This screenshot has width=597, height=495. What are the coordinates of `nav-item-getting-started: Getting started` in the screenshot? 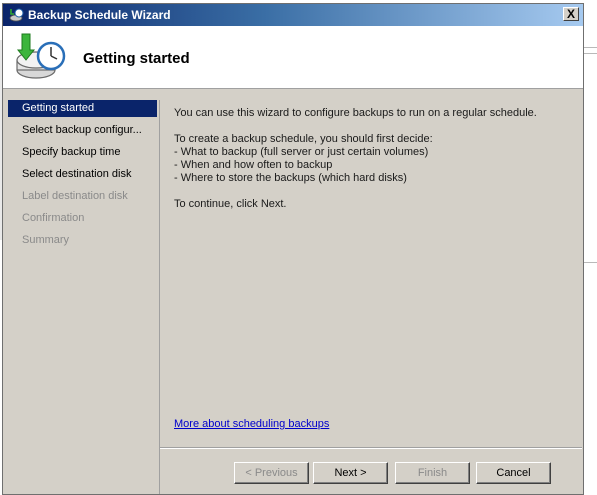 It's located at (82, 108).